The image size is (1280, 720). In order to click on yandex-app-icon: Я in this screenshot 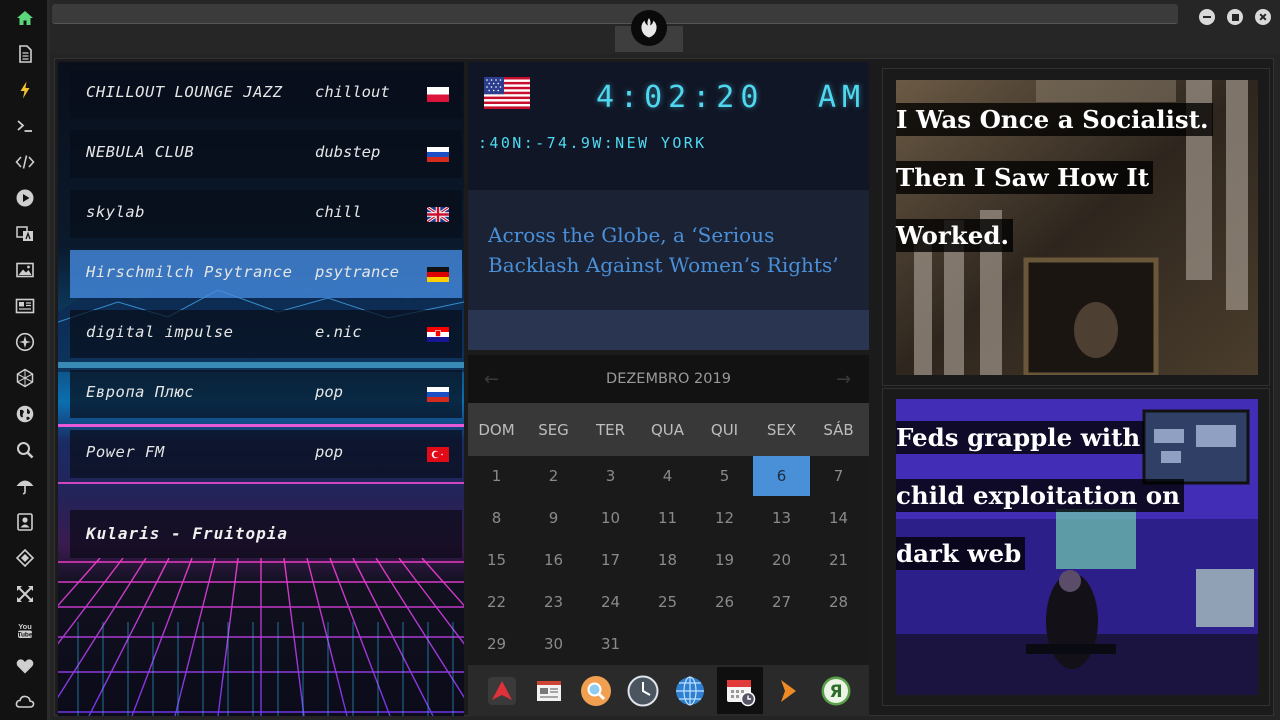, I will do `click(836, 691)`.